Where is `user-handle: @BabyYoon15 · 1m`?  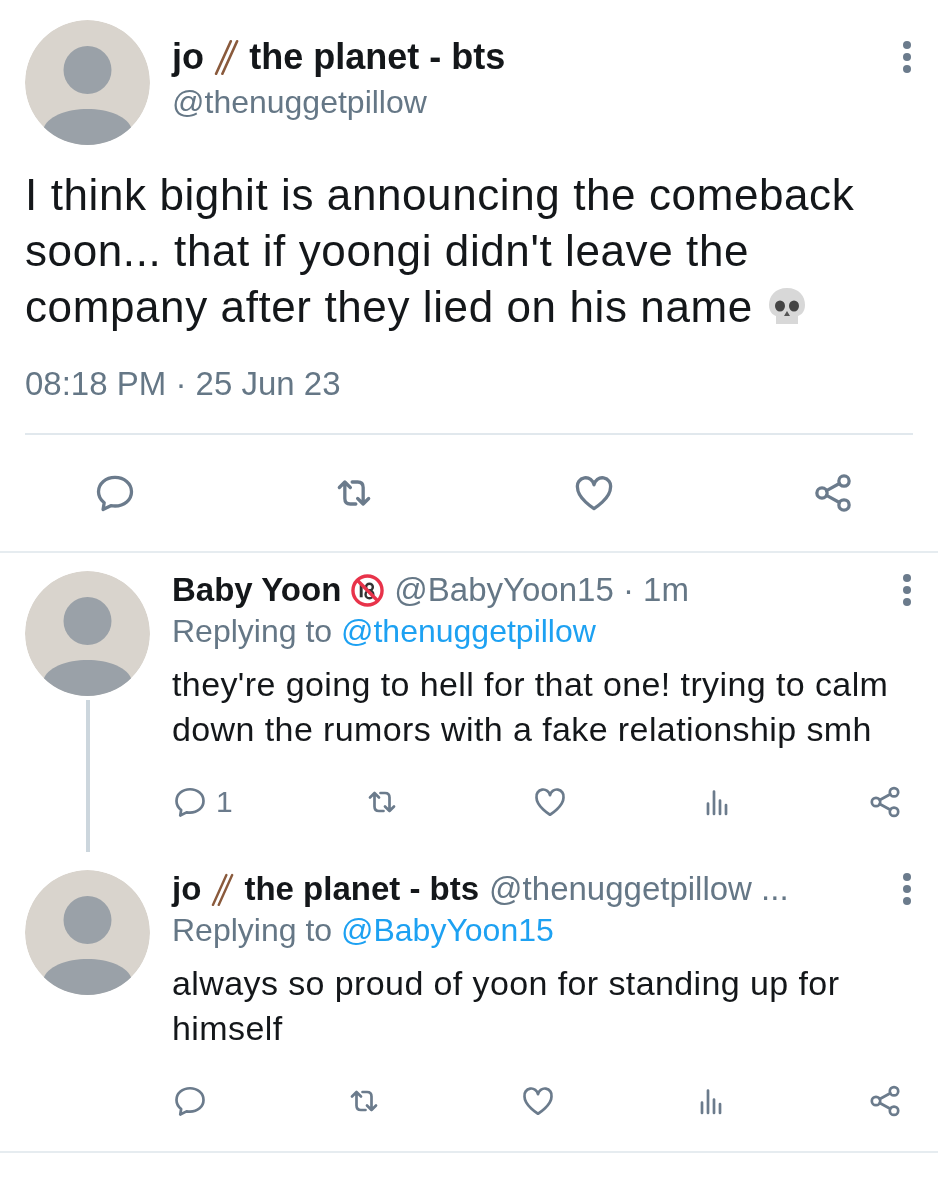
user-handle: @BabyYoon15 · 1m is located at coordinates (541, 590).